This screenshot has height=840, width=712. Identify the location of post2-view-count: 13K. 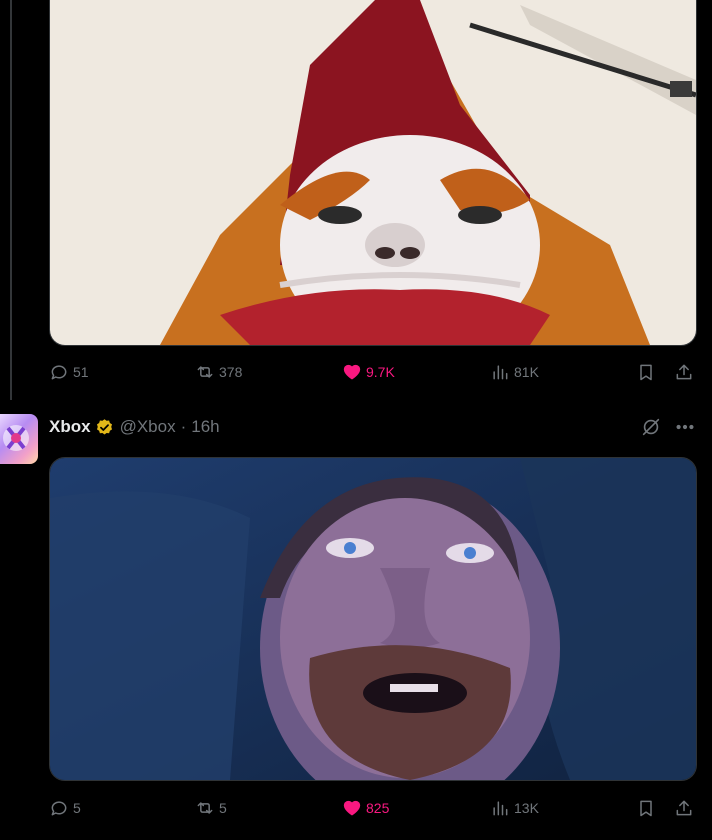
(526, 808).